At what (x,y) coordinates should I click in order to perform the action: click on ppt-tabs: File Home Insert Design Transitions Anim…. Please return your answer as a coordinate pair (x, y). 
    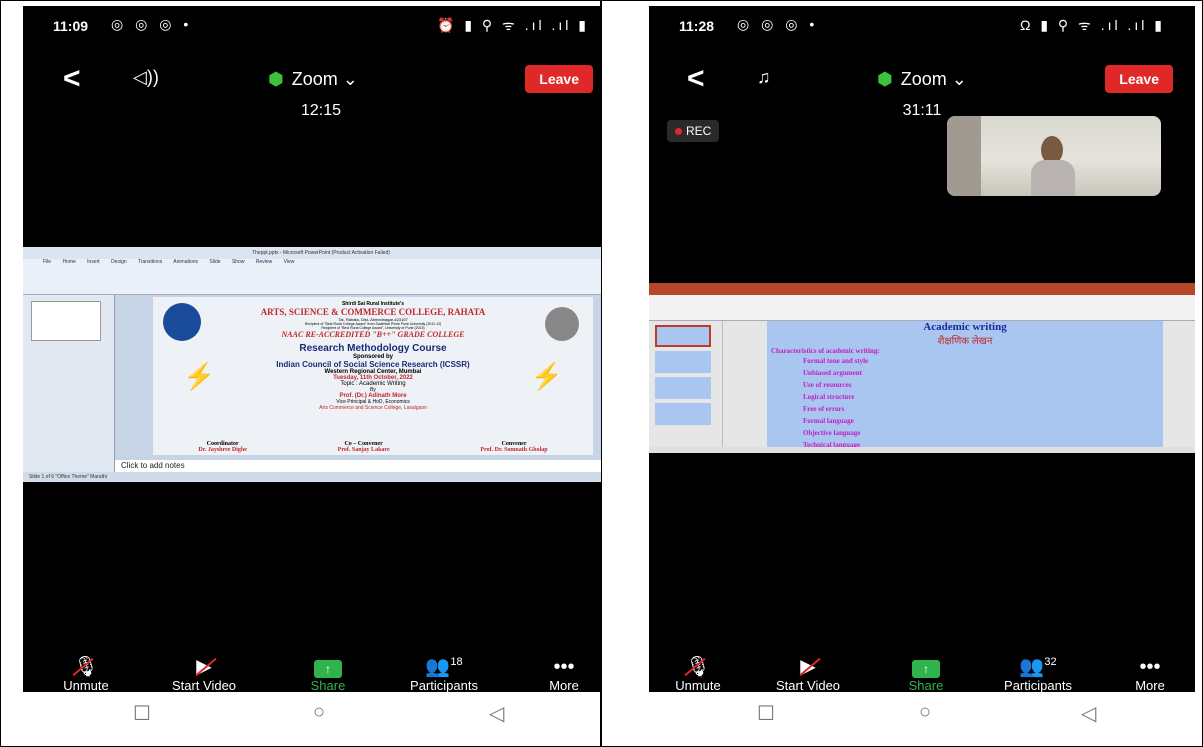
    Looking at the image, I should click on (169, 262).